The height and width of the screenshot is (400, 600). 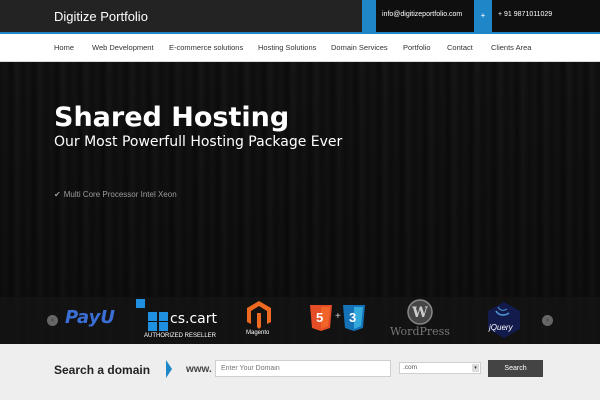 I want to click on cscart-logo-text: cs.cart, so click(x=193, y=319).